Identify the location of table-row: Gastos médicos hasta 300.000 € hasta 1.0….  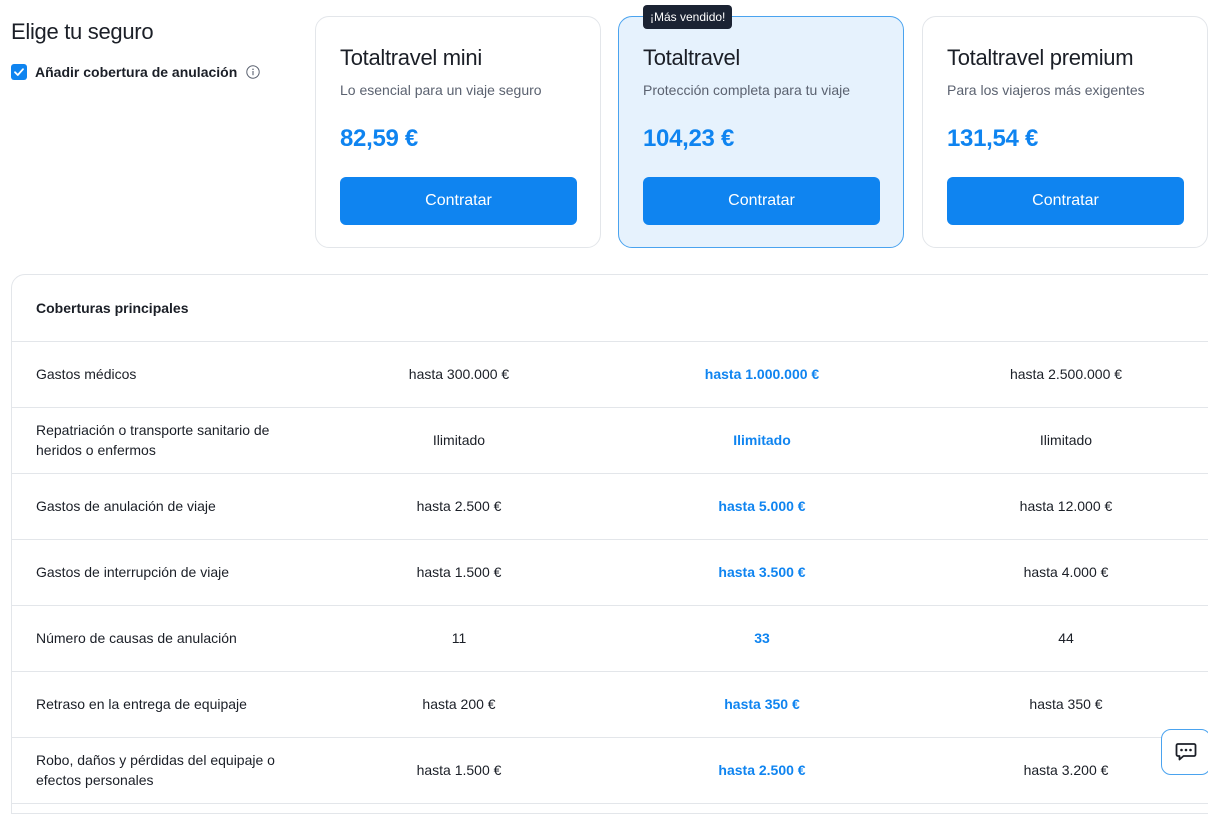
(610, 375).